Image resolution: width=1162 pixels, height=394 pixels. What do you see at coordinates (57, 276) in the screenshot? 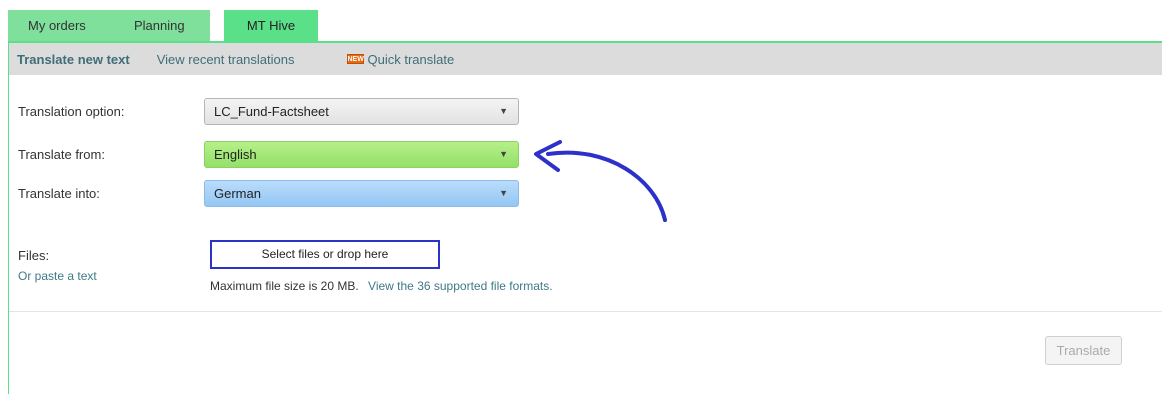
I see `paste-text-link: Or paste a text` at bounding box center [57, 276].